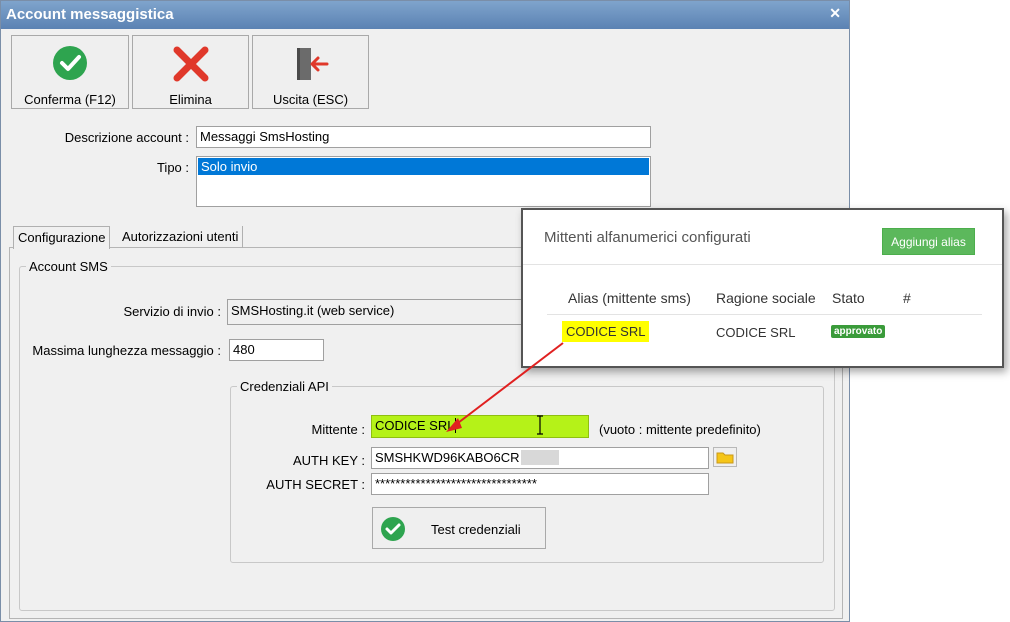 This screenshot has width=1010, height=622. I want to click on pointer-arrow, so click(505, 387).